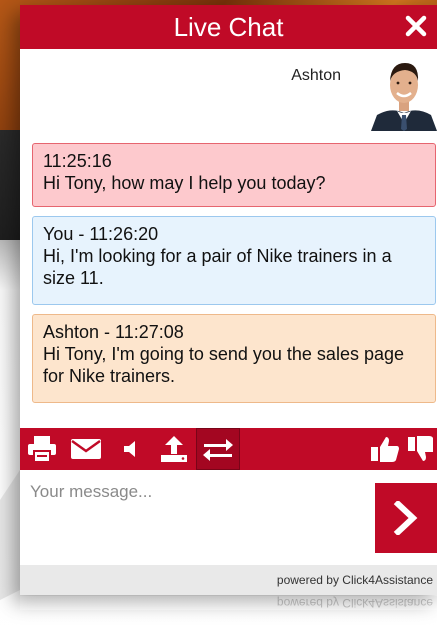 The height and width of the screenshot is (640, 437). Describe the element at coordinates (195, 517) in the screenshot. I see `message-input` at that location.